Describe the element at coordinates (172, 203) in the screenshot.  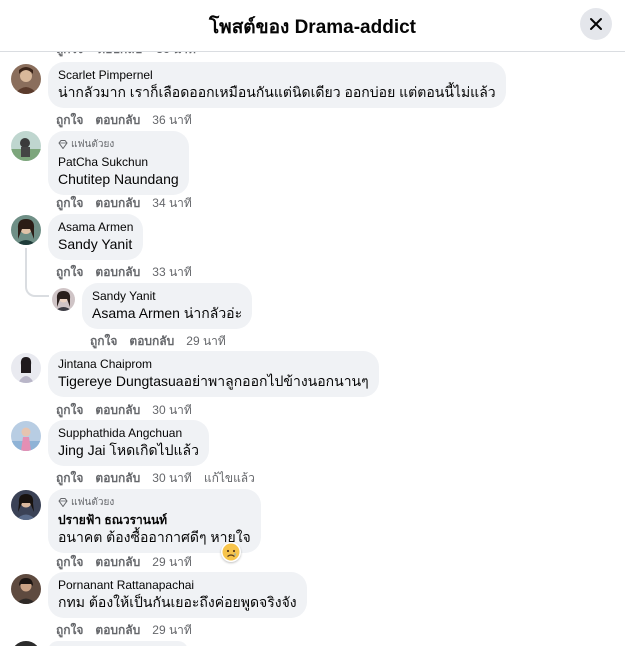
I see `timestamp: 34 นาที` at that location.